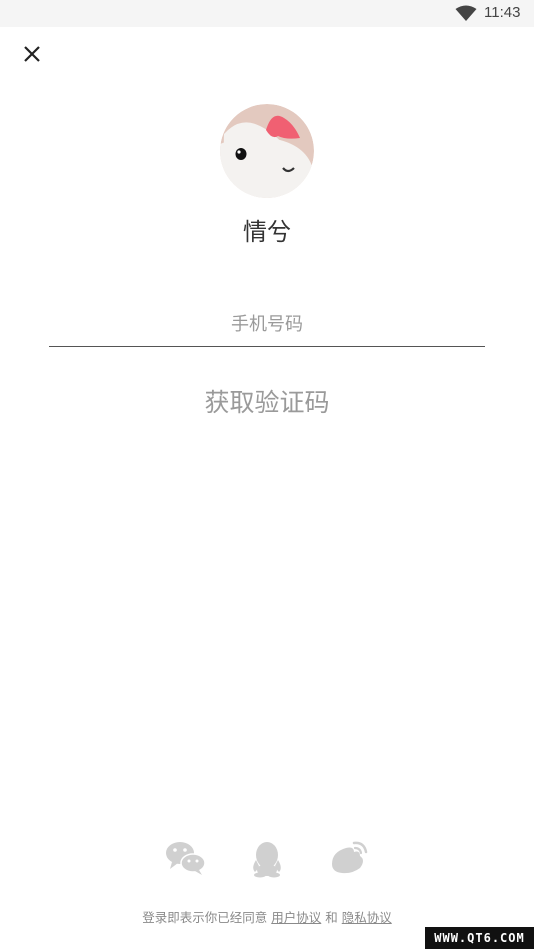 The height and width of the screenshot is (949, 534). I want to click on wechat-icon, so click(186, 858).